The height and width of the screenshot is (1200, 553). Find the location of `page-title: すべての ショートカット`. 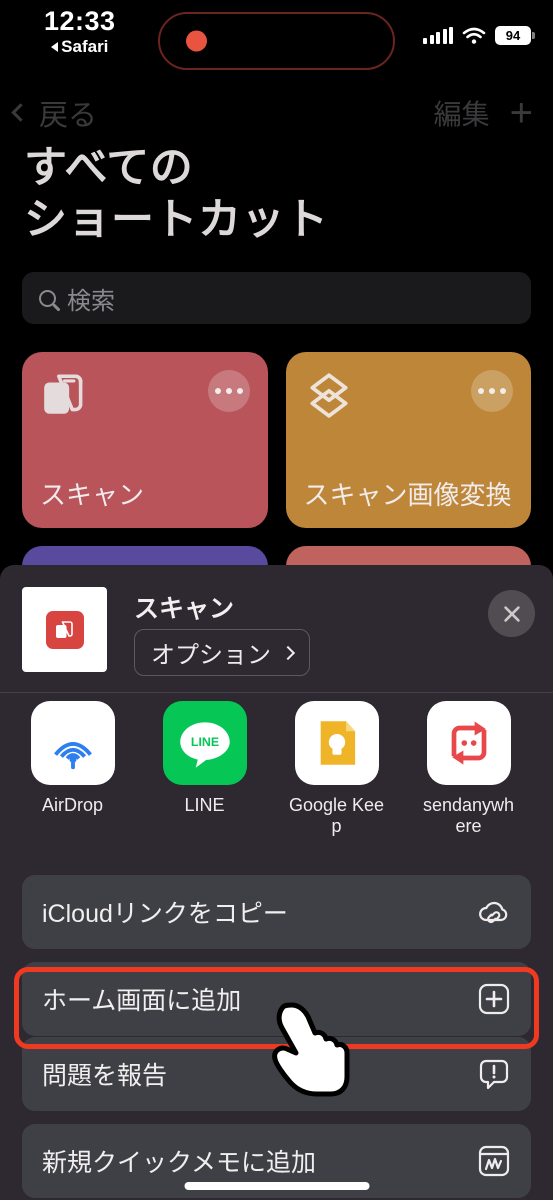

page-title: すべての ショートカット is located at coordinates (284, 194).